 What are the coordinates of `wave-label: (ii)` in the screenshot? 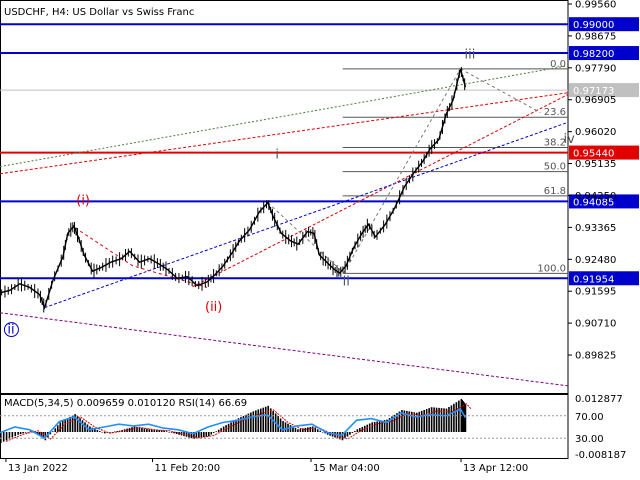 It's located at (213, 307).